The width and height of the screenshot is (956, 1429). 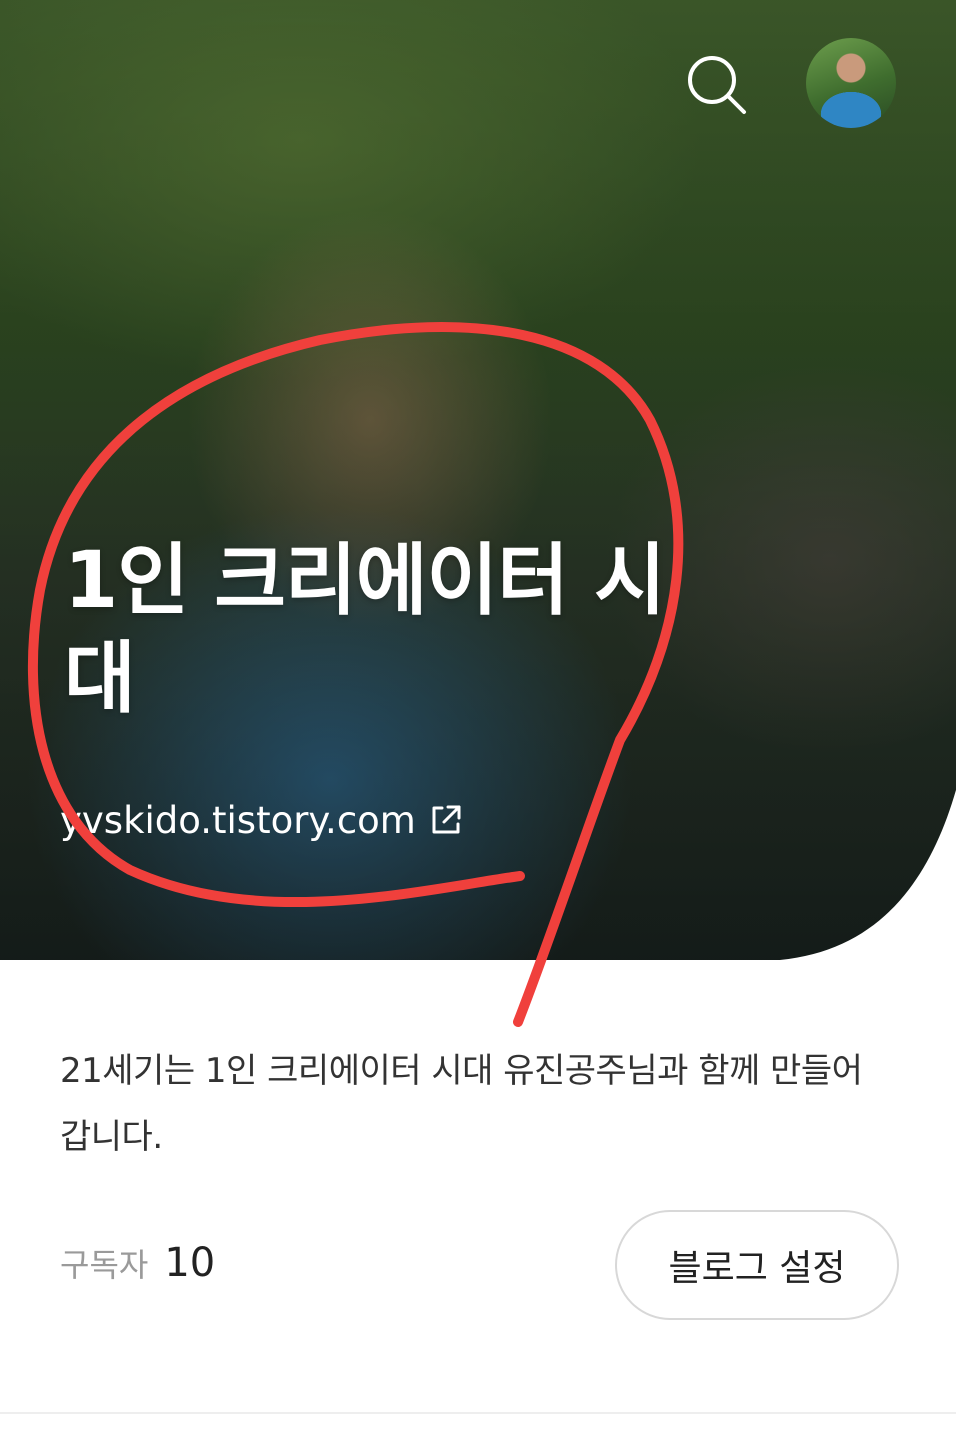 I want to click on subscribers-number: 10, so click(x=190, y=1263).